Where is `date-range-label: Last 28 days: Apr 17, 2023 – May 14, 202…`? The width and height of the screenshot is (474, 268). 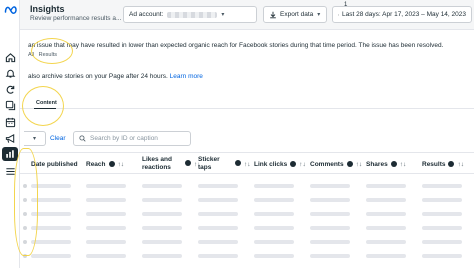
date-range-label: Last 28 days: Apr 17, 2023 – May 14, 202… is located at coordinates (404, 14).